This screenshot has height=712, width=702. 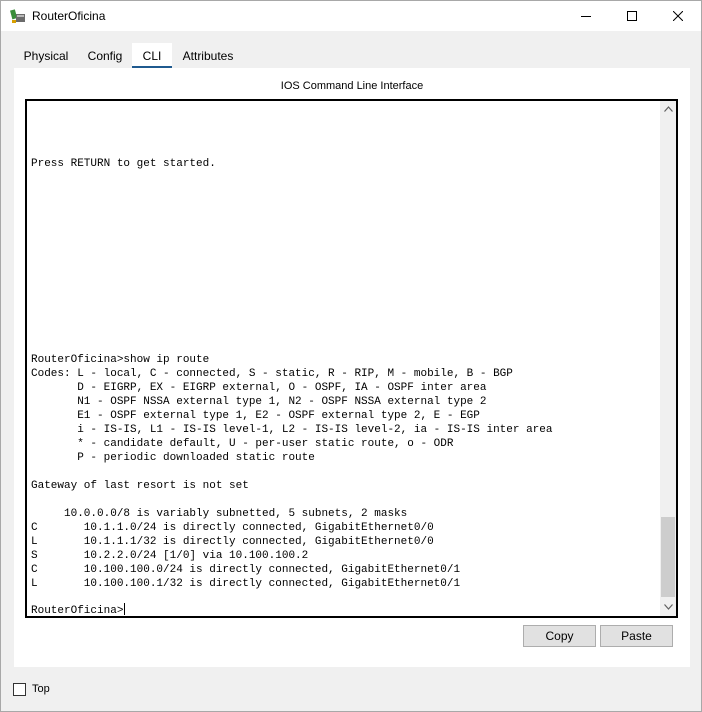 I want to click on minimize-icon, so click(x=586, y=16).